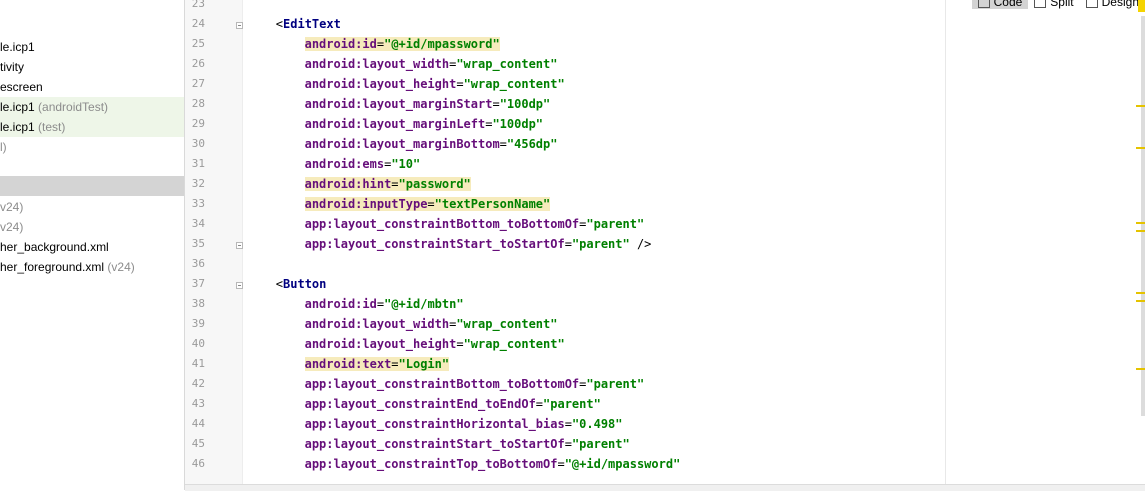 This screenshot has height=491, width=1145. Describe the element at coordinates (428, 104) in the screenshot. I see `code-line: android:layout_marginStart="100dp"` at that location.